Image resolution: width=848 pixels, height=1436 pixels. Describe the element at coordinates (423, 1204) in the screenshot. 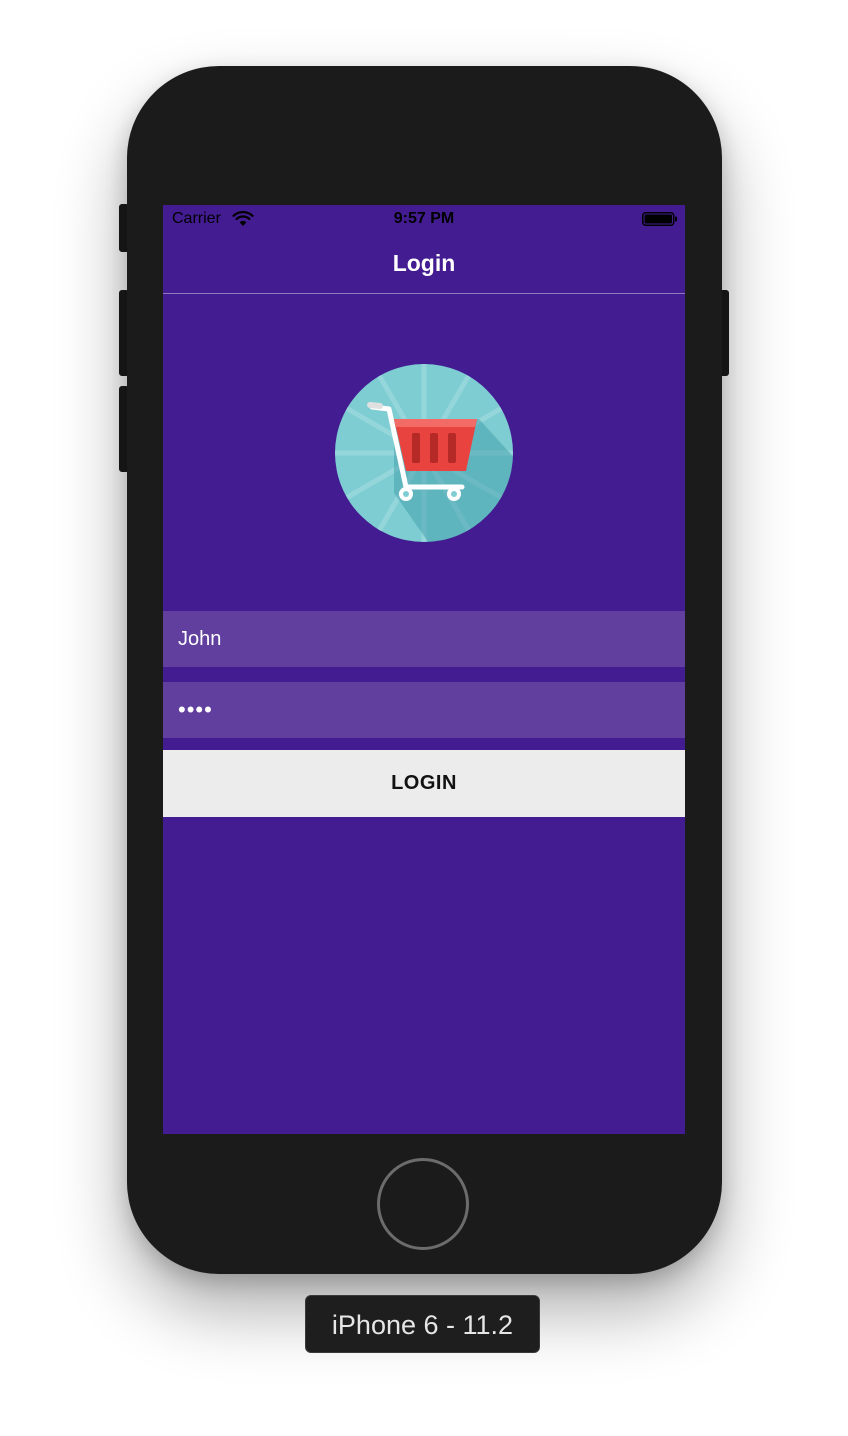

I see `home-button` at that location.